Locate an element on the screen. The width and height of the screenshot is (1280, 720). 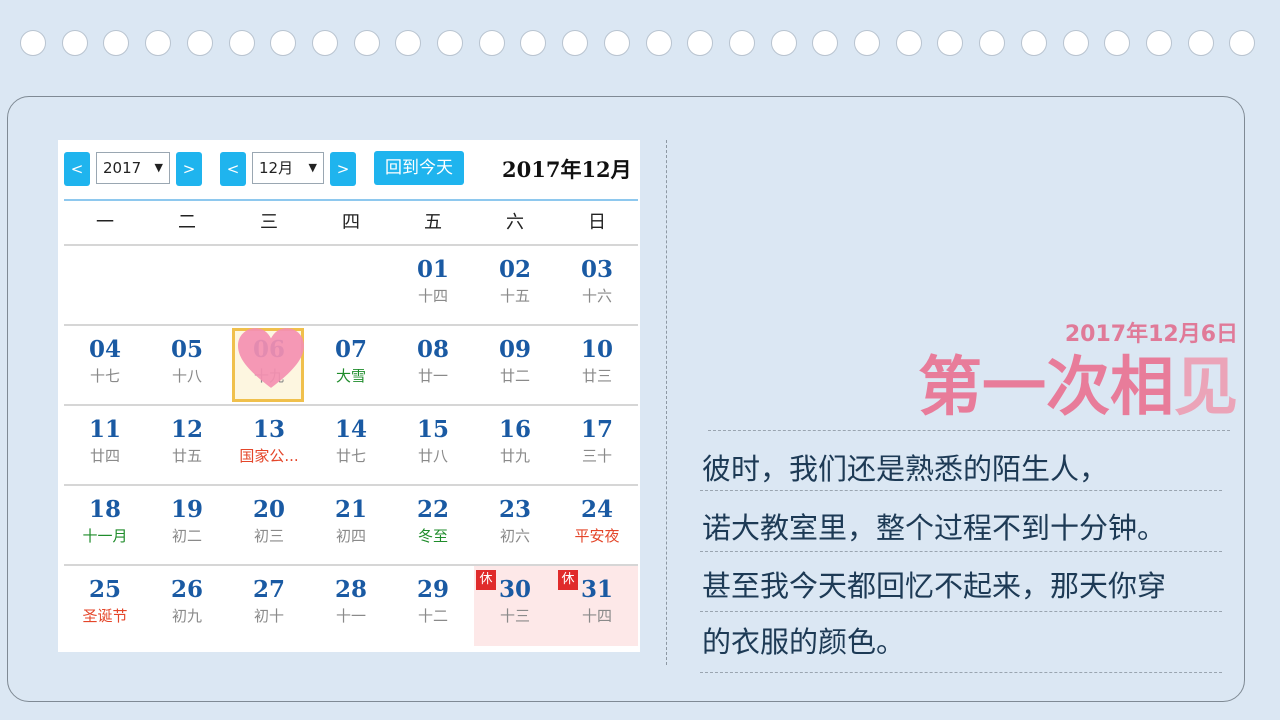
calendar-title: 2017年12月 is located at coordinates (567, 169).